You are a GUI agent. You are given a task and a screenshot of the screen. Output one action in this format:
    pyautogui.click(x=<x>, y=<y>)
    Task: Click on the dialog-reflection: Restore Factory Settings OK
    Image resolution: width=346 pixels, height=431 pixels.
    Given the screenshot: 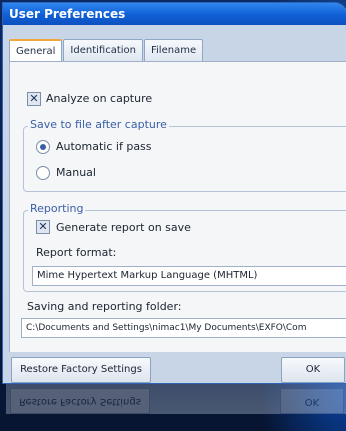 What is the action you would take?
    pyautogui.click(x=174, y=407)
    